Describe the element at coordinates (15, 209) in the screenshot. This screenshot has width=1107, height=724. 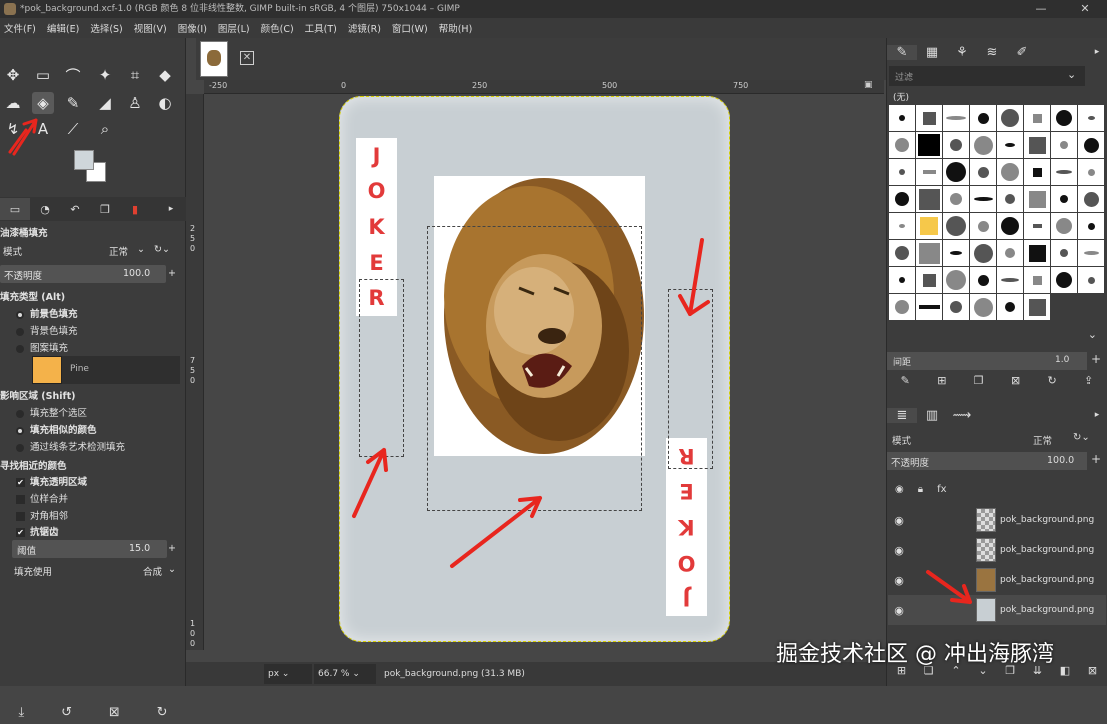
I see `tool-options-tab-icon: ▭` at that location.